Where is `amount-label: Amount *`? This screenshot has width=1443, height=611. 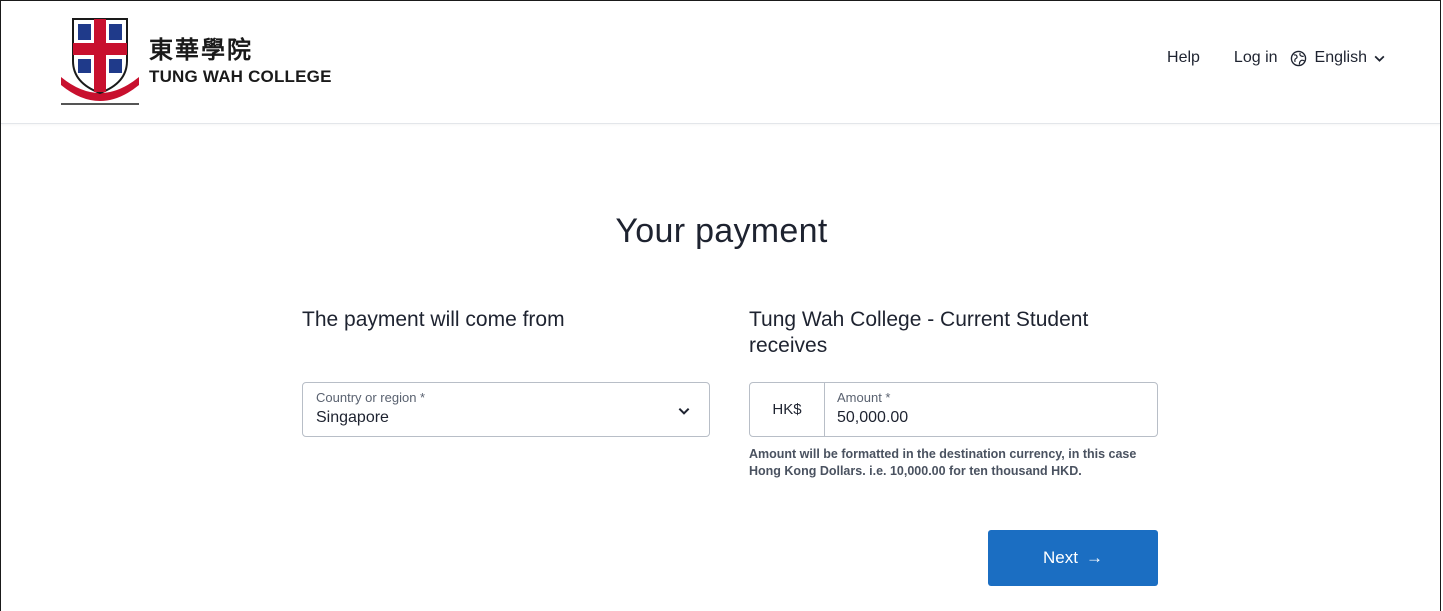 amount-label: Amount * is located at coordinates (864, 397).